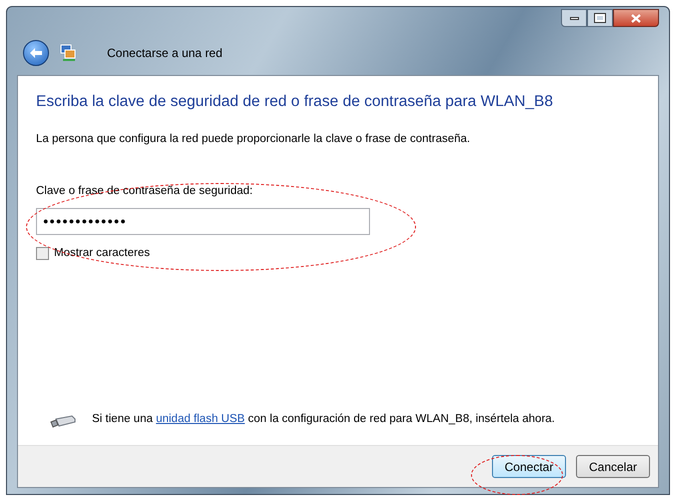 Image resolution: width=676 pixels, height=501 pixels. What do you see at coordinates (203, 221) in the screenshot?
I see `password-field: ●●●●●●●●●●●●●` at bounding box center [203, 221].